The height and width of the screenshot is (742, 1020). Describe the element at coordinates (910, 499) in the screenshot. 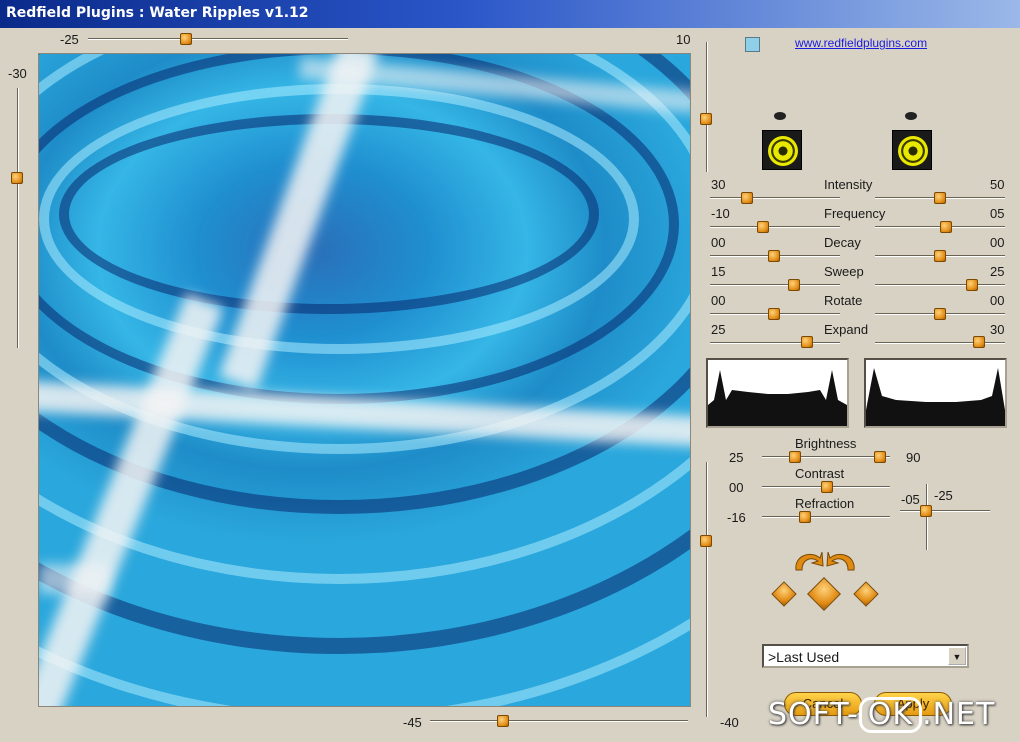

I see `position-x-label: -05` at that location.